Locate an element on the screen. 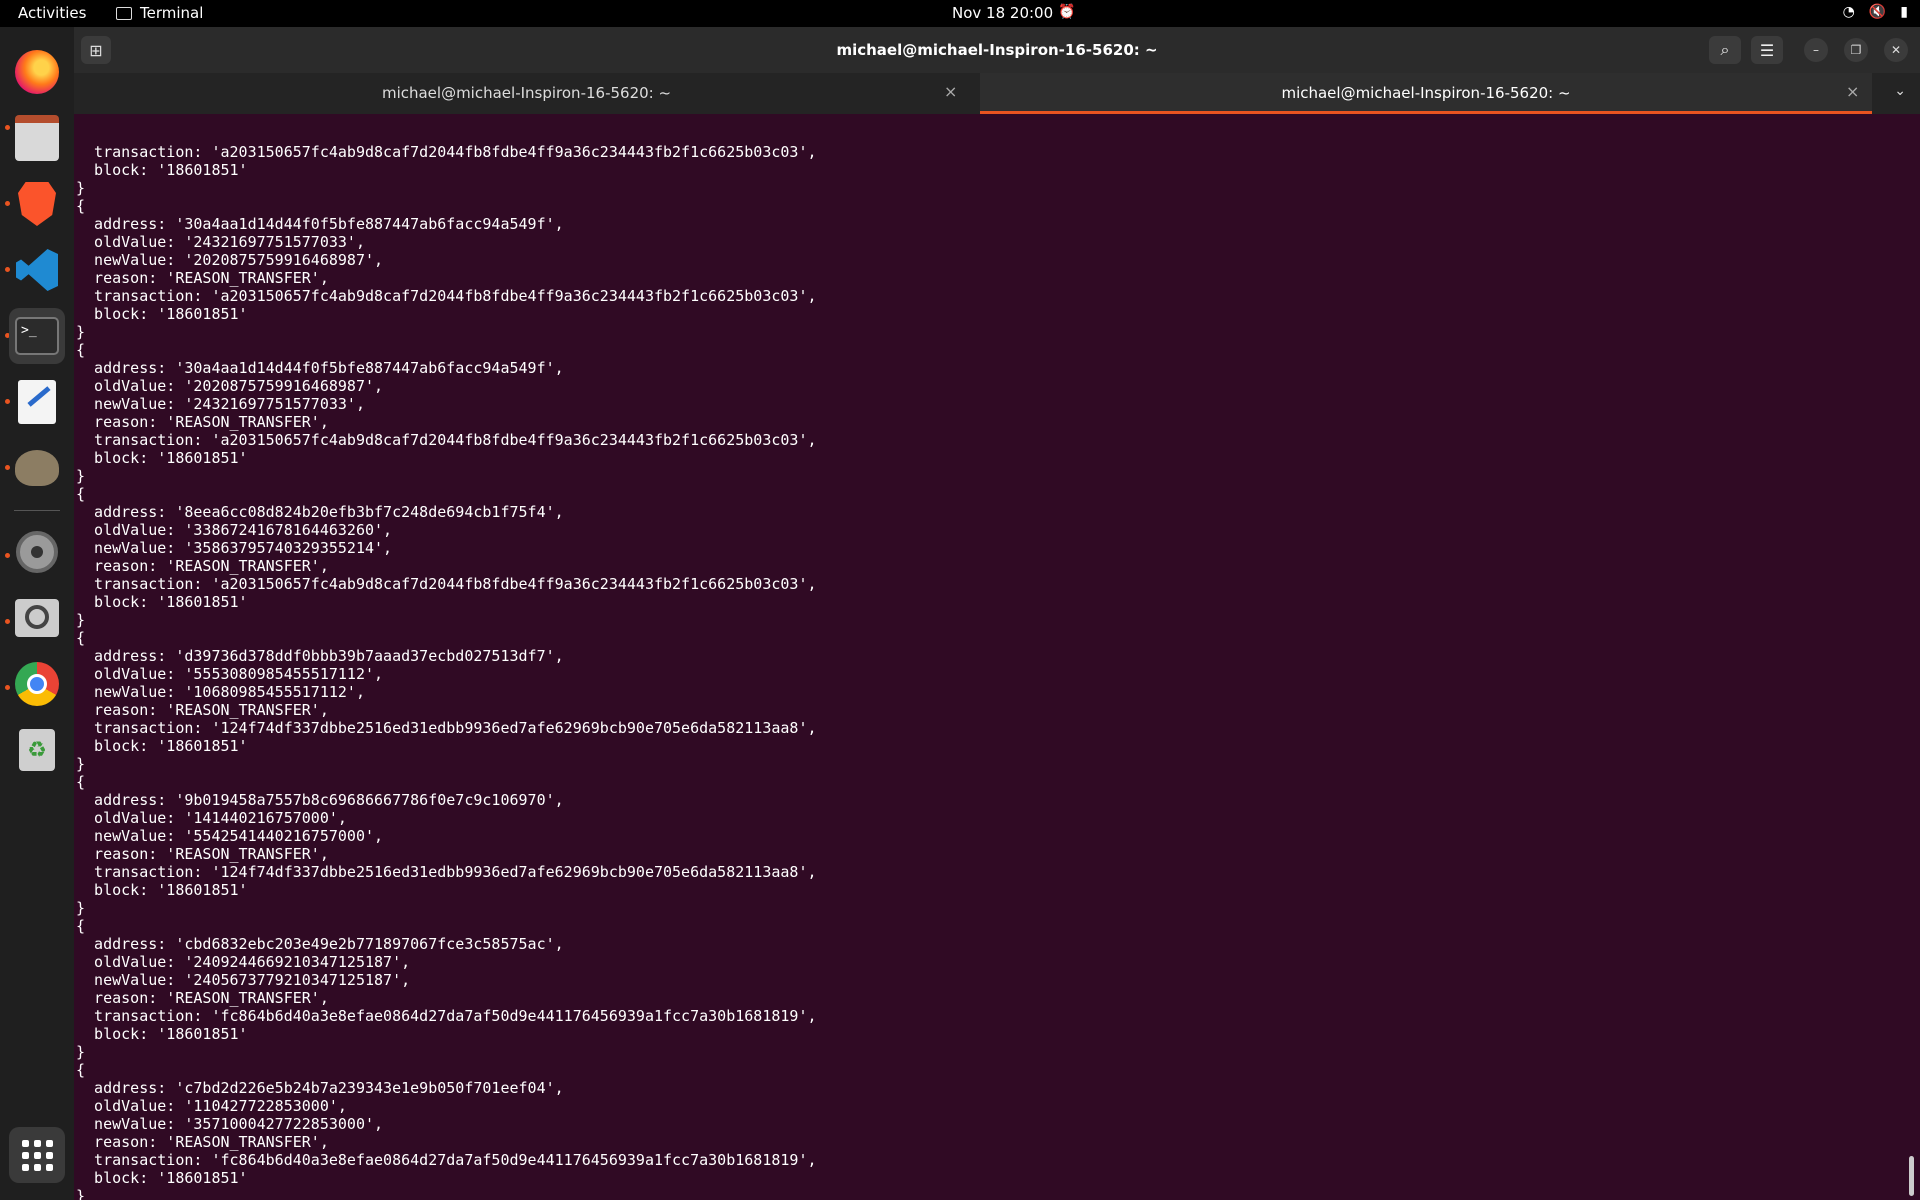 The image size is (1920, 1200). apps-grid-icon is located at coordinates (37, 1155).